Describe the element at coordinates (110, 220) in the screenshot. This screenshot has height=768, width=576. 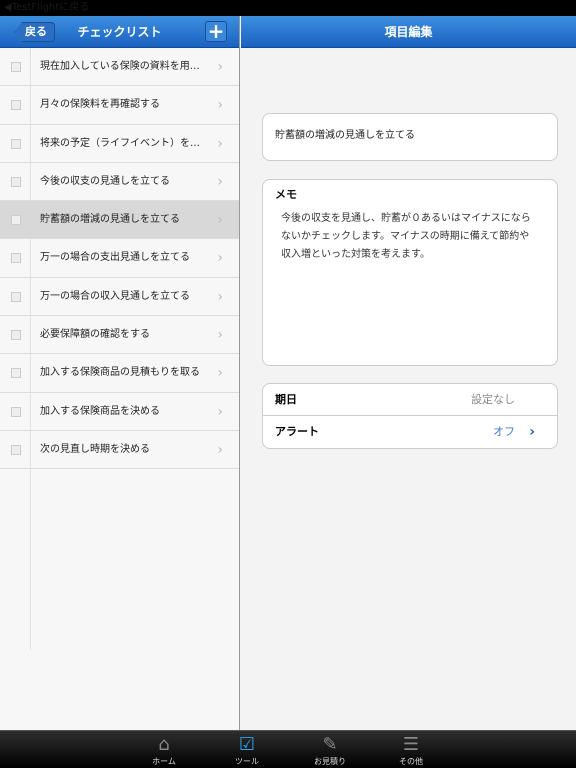
I see `item-label: 貯蓄額の増減の見通しを立てる` at that location.